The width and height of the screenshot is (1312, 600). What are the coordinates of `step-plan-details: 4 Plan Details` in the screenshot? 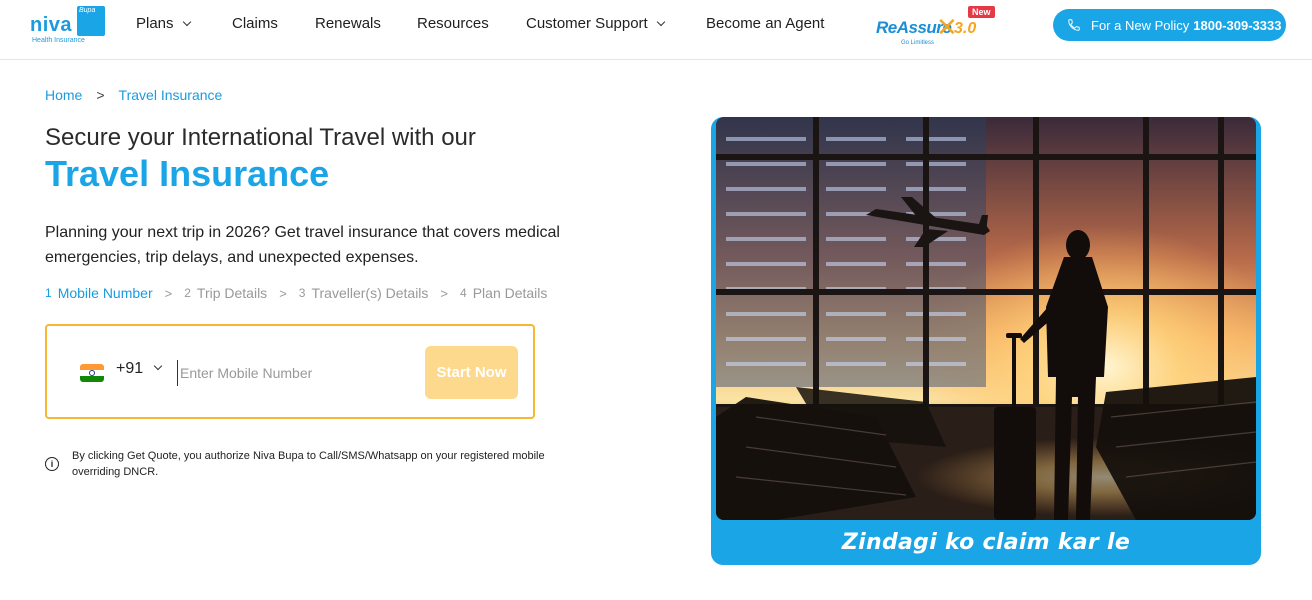 It's located at (503, 293).